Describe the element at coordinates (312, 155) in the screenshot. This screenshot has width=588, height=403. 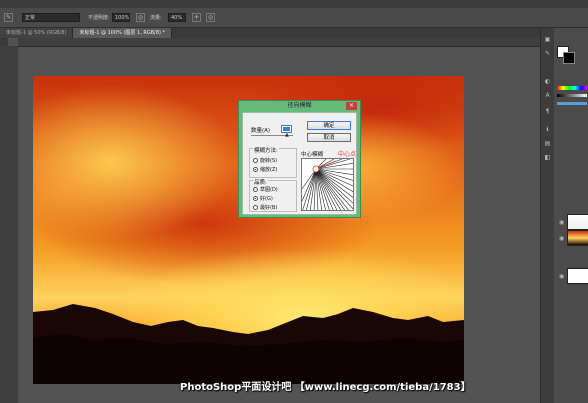
I see `center-label: 中心模糊` at that location.